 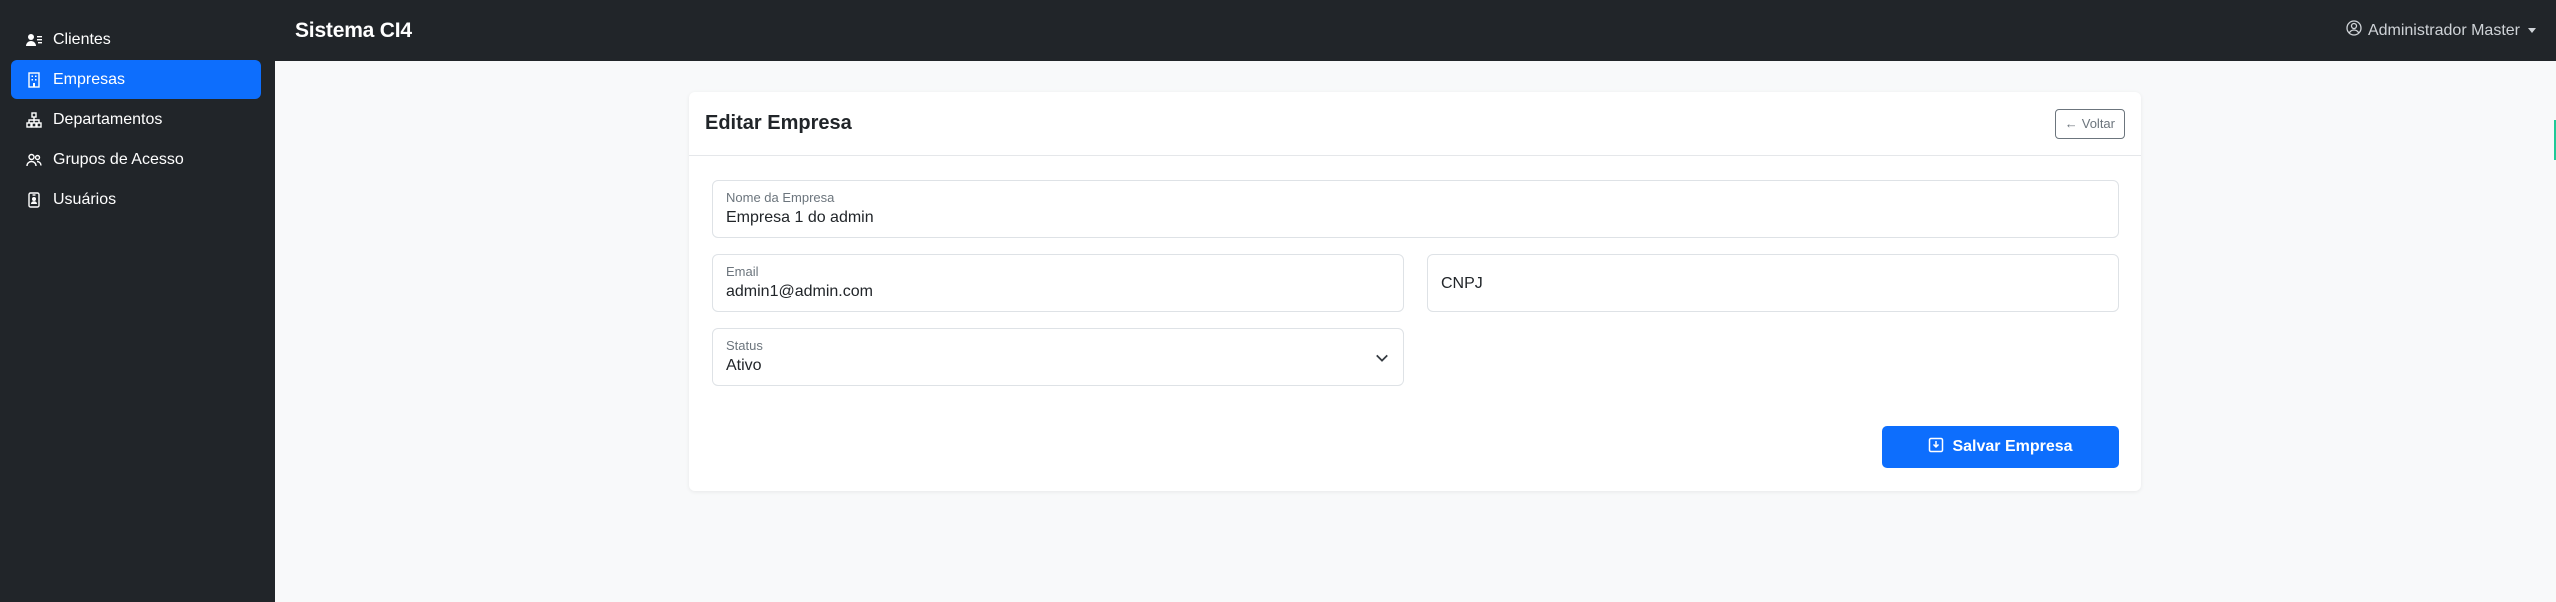 I want to click on sidebar-item-label: Departamentos, so click(x=108, y=119).